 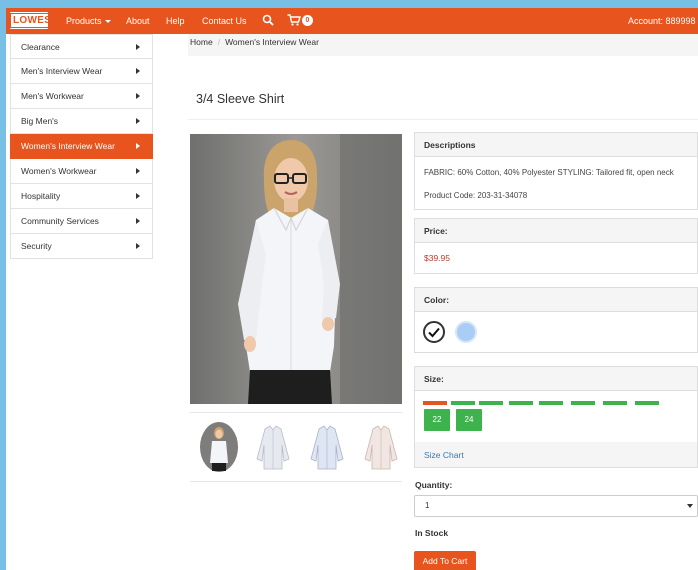 I want to click on breadcrumb-home: Home, so click(x=201, y=42).